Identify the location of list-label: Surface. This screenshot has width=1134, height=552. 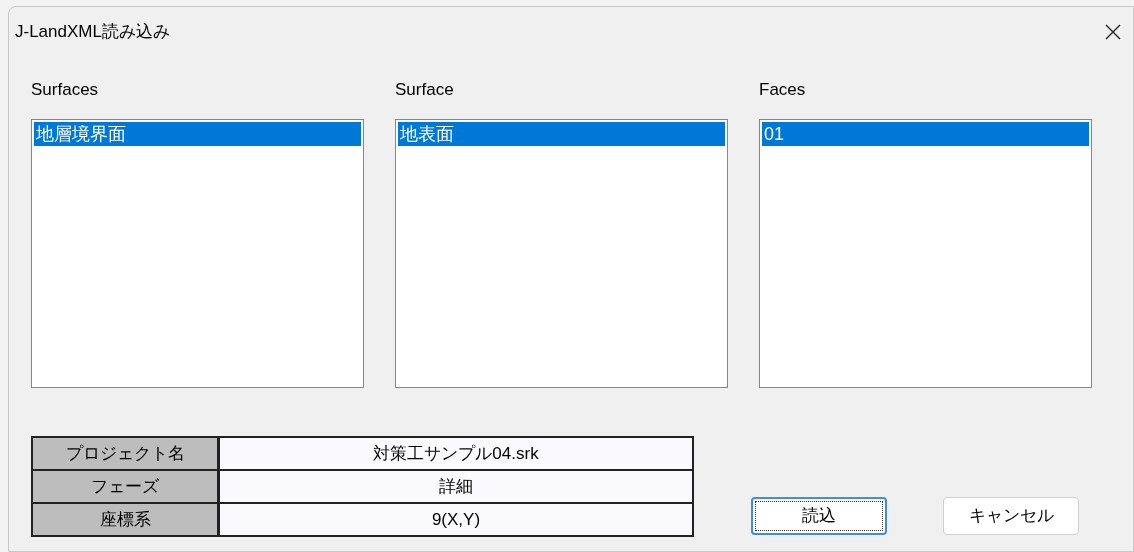
(425, 90).